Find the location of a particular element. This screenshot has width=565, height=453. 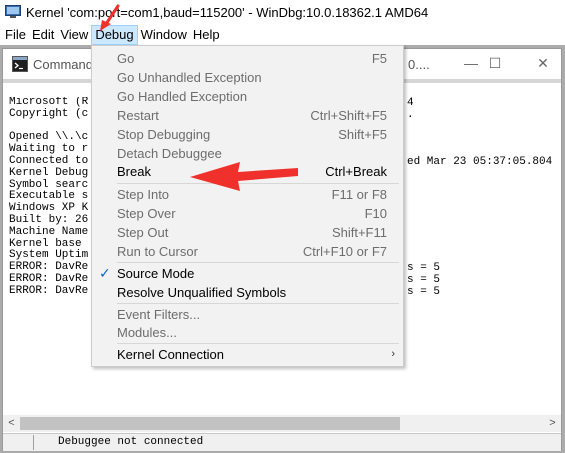

menu-item-stop-debugging: Stop Debugging Shift+F5 is located at coordinates (247, 134).